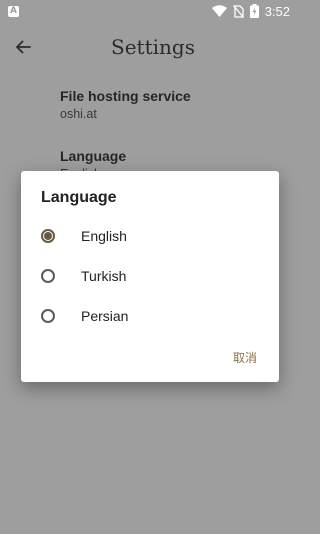  I want to click on status-bar: A 3:52, so click(150, 11).